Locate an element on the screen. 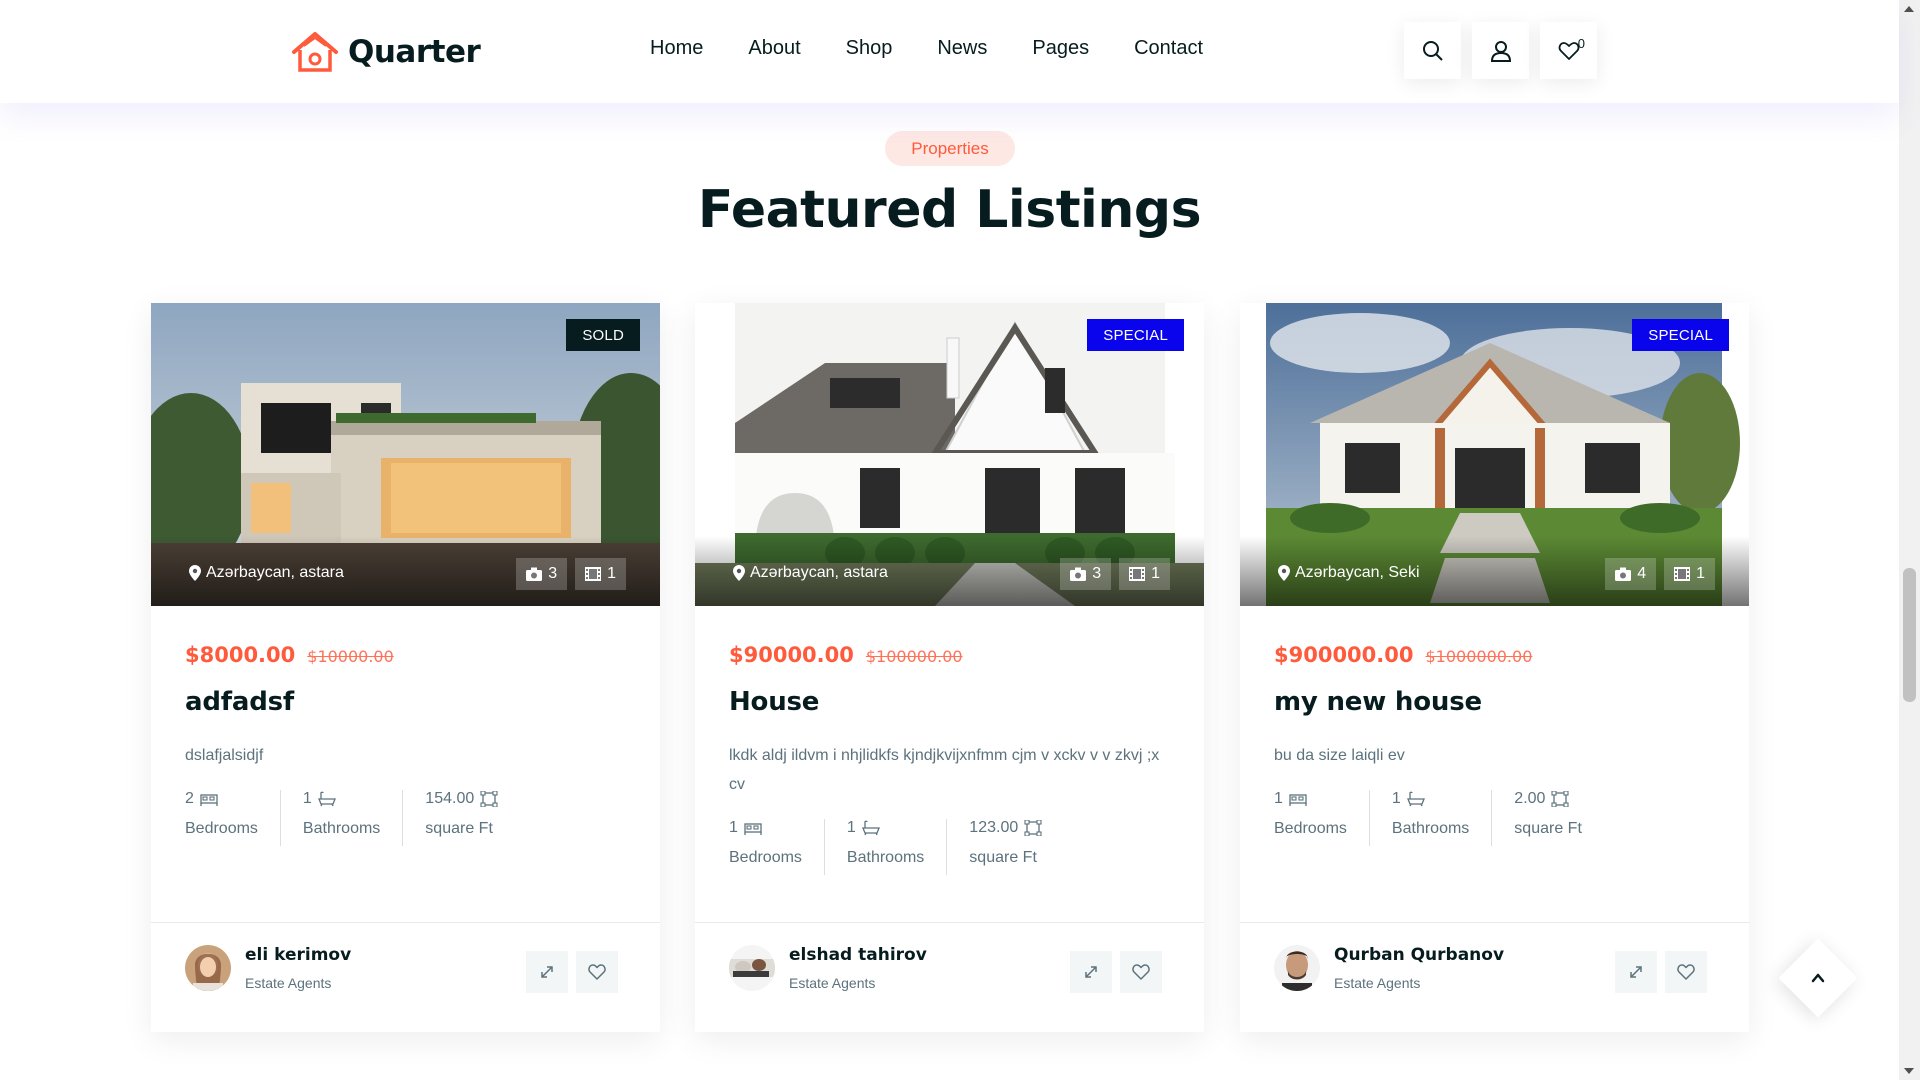  bedrooms-value: 2 is located at coordinates (189, 798).